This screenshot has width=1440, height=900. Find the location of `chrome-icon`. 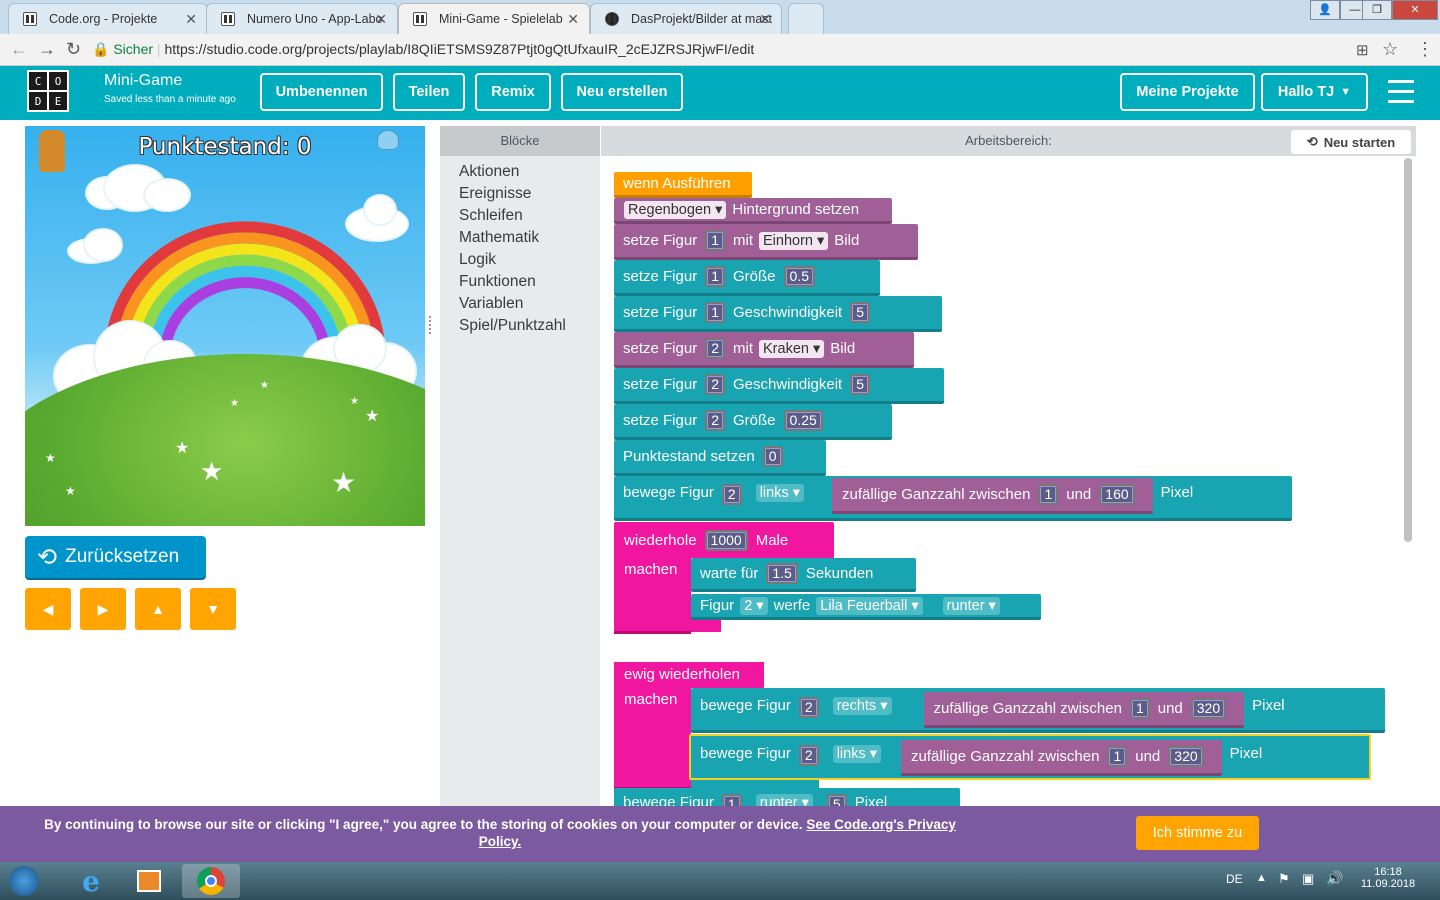

chrome-icon is located at coordinates (211, 881).